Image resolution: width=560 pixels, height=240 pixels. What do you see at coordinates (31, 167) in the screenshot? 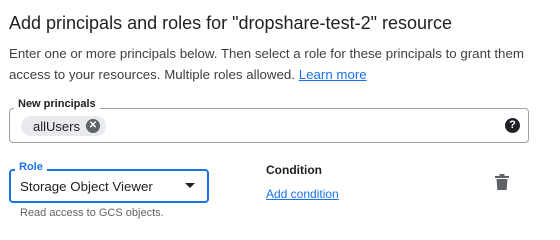
I see `role-label: Role` at bounding box center [31, 167].